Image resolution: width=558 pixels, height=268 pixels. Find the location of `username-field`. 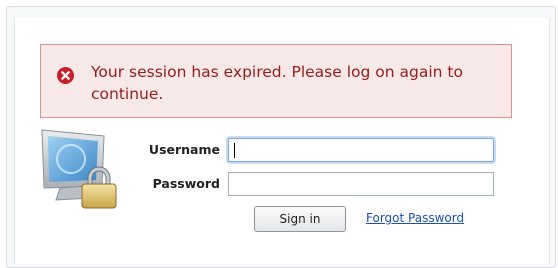

username-field is located at coordinates (361, 150).